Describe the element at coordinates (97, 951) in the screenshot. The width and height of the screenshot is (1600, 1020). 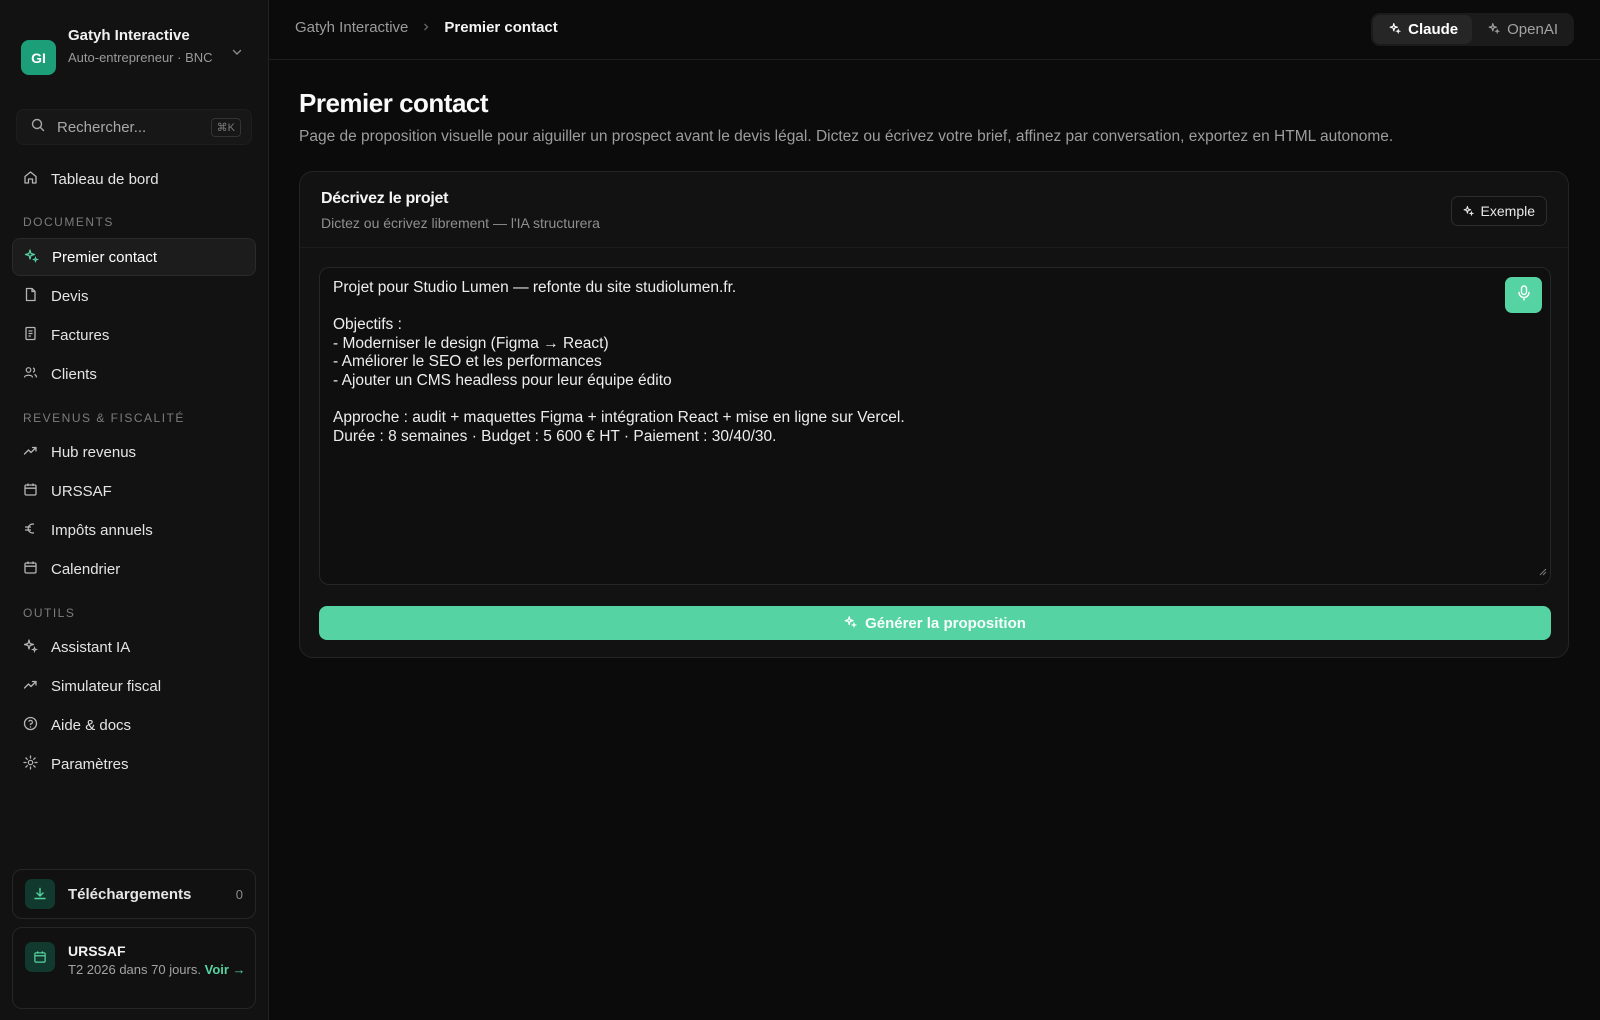
I see `urssaf-reminder-title: URSSAF` at that location.